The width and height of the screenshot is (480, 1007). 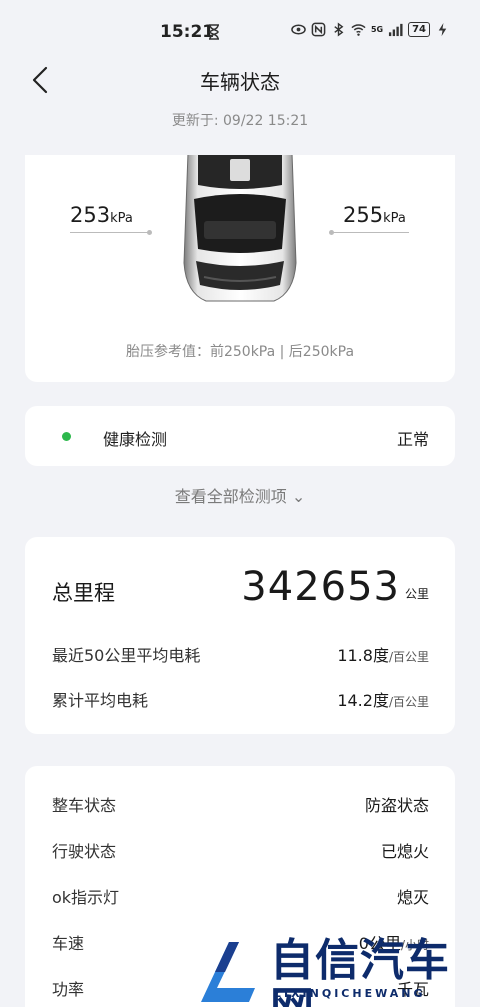 What do you see at coordinates (68, 943) in the screenshot?
I see `state-label: 车速` at bounding box center [68, 943].